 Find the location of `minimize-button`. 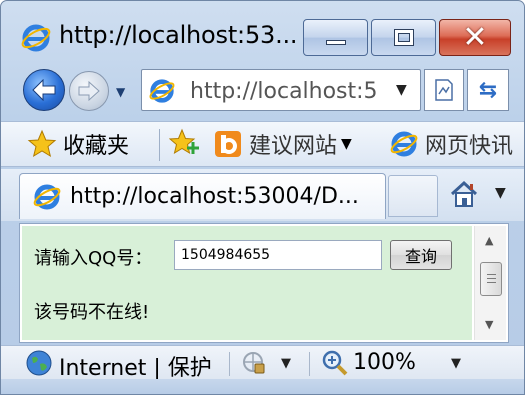

minimize-button is located at coordinates (335, 37).